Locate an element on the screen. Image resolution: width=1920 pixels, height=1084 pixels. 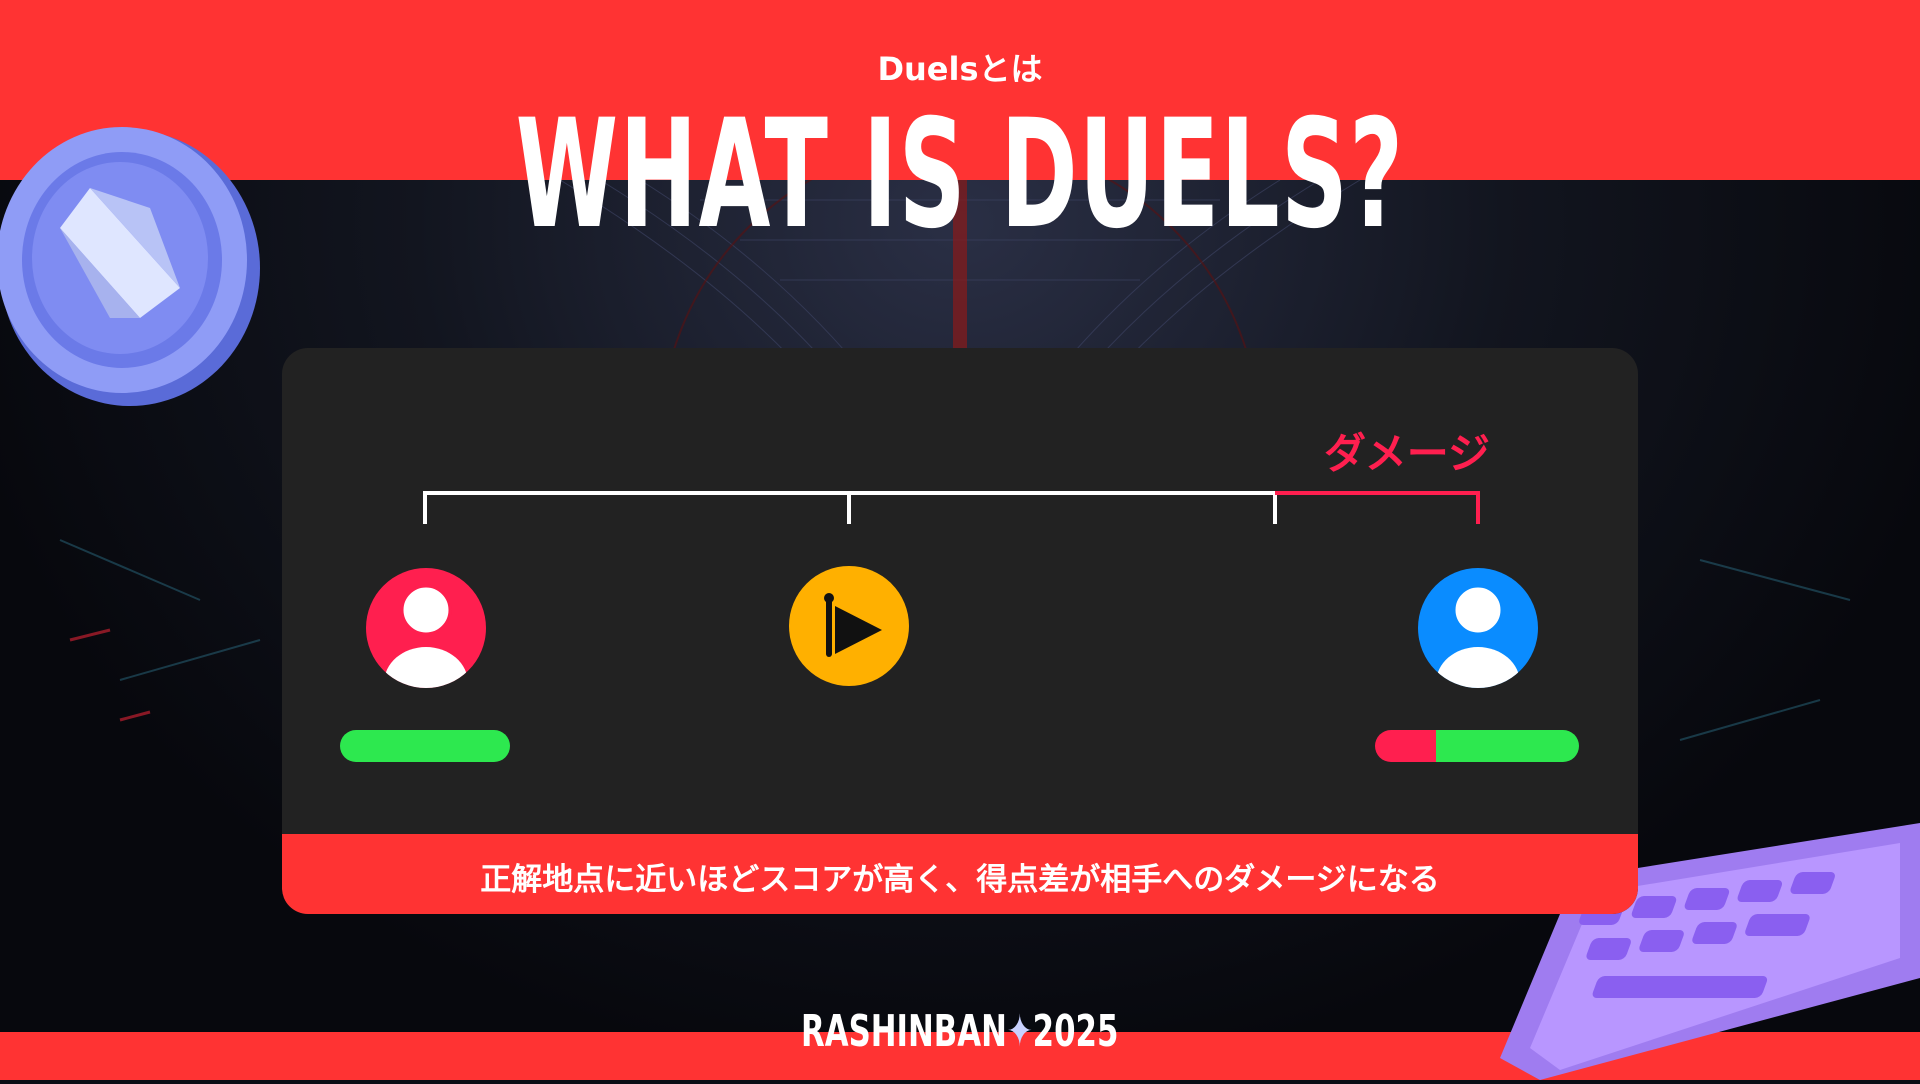
rashinban-logo: RASHINBAN✦2025 is located at coordinates (960, 1032).